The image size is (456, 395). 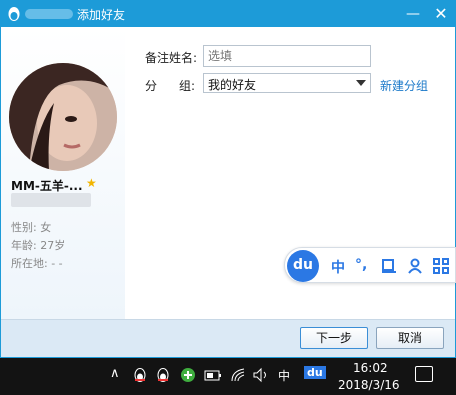 I want to click on location-info: 所在地: - -, so click(x=37, y=263).